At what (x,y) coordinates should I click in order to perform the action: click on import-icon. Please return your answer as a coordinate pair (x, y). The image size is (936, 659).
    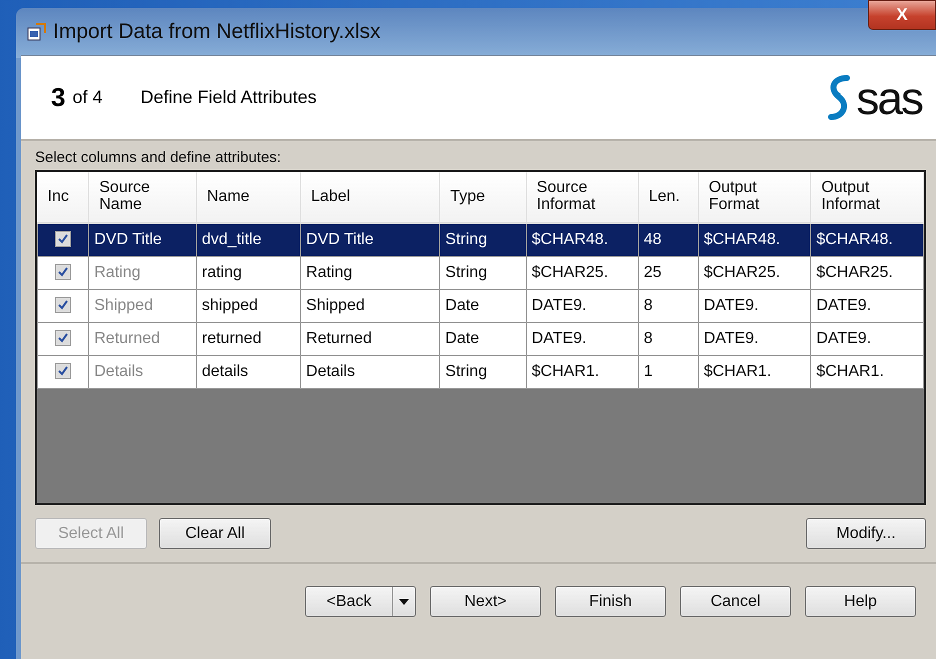
    Looking at the image, I should click on (37, 32).